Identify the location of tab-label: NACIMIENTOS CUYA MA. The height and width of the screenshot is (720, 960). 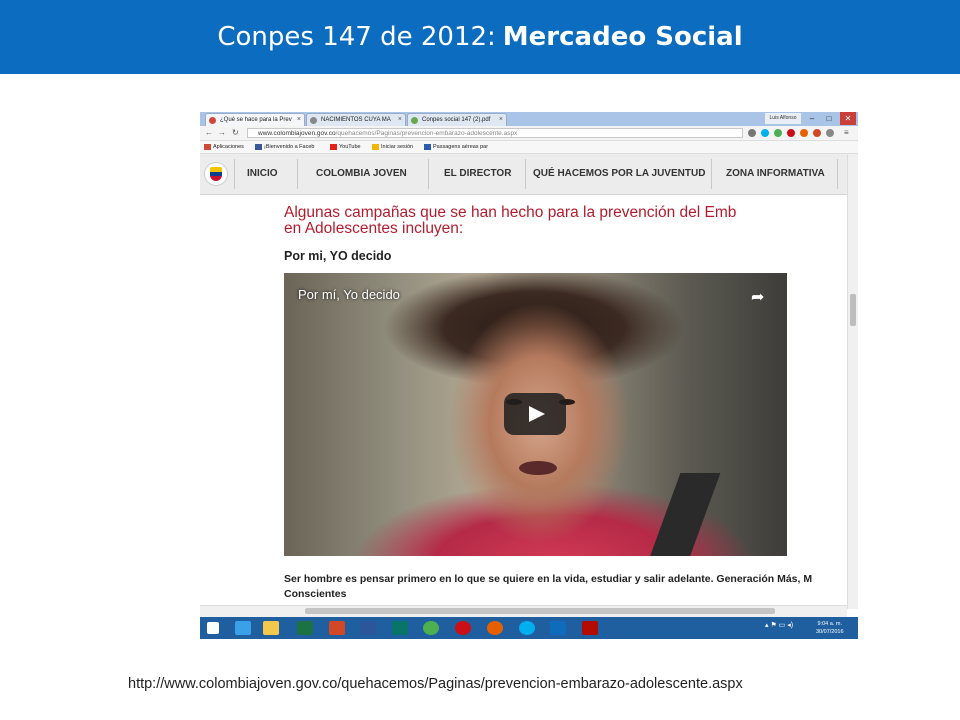
(356, 120).